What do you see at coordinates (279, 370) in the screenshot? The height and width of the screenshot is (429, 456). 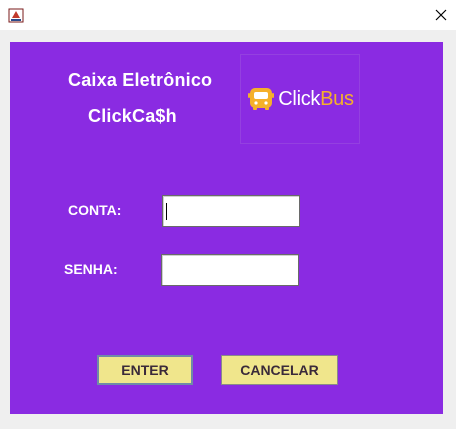 I see `cancel-button: CANCELAR` at bounding box center [279, 370].